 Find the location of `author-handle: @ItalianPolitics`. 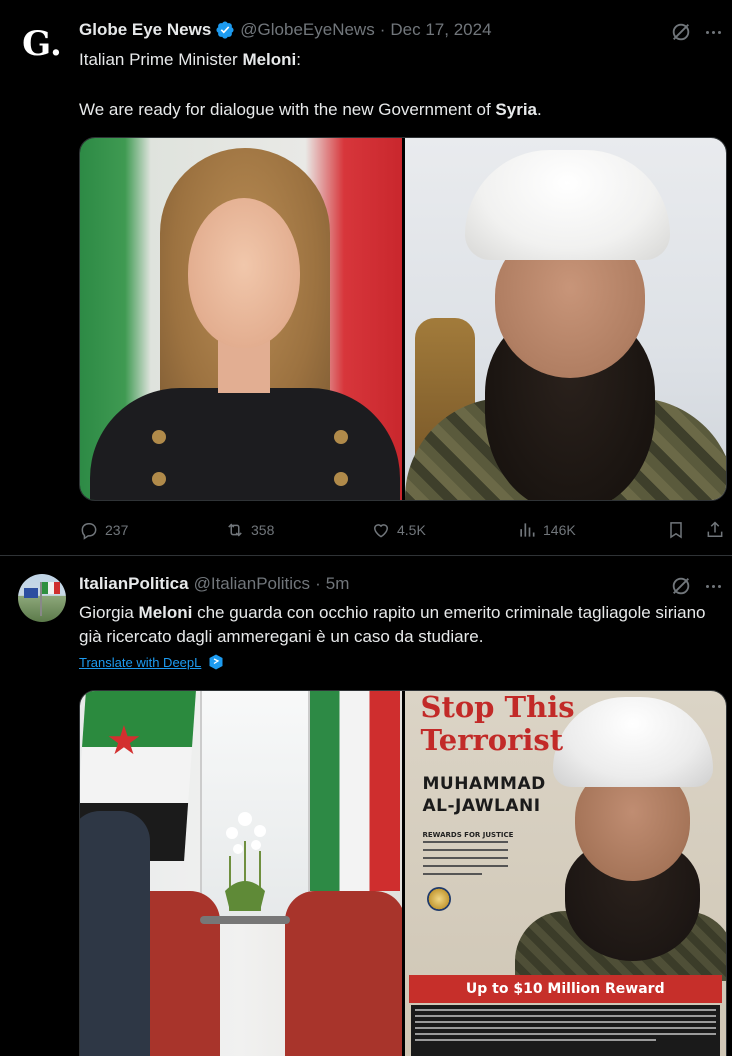

author-handle: @ItalianPolitics is located at coordinates (252, 584).